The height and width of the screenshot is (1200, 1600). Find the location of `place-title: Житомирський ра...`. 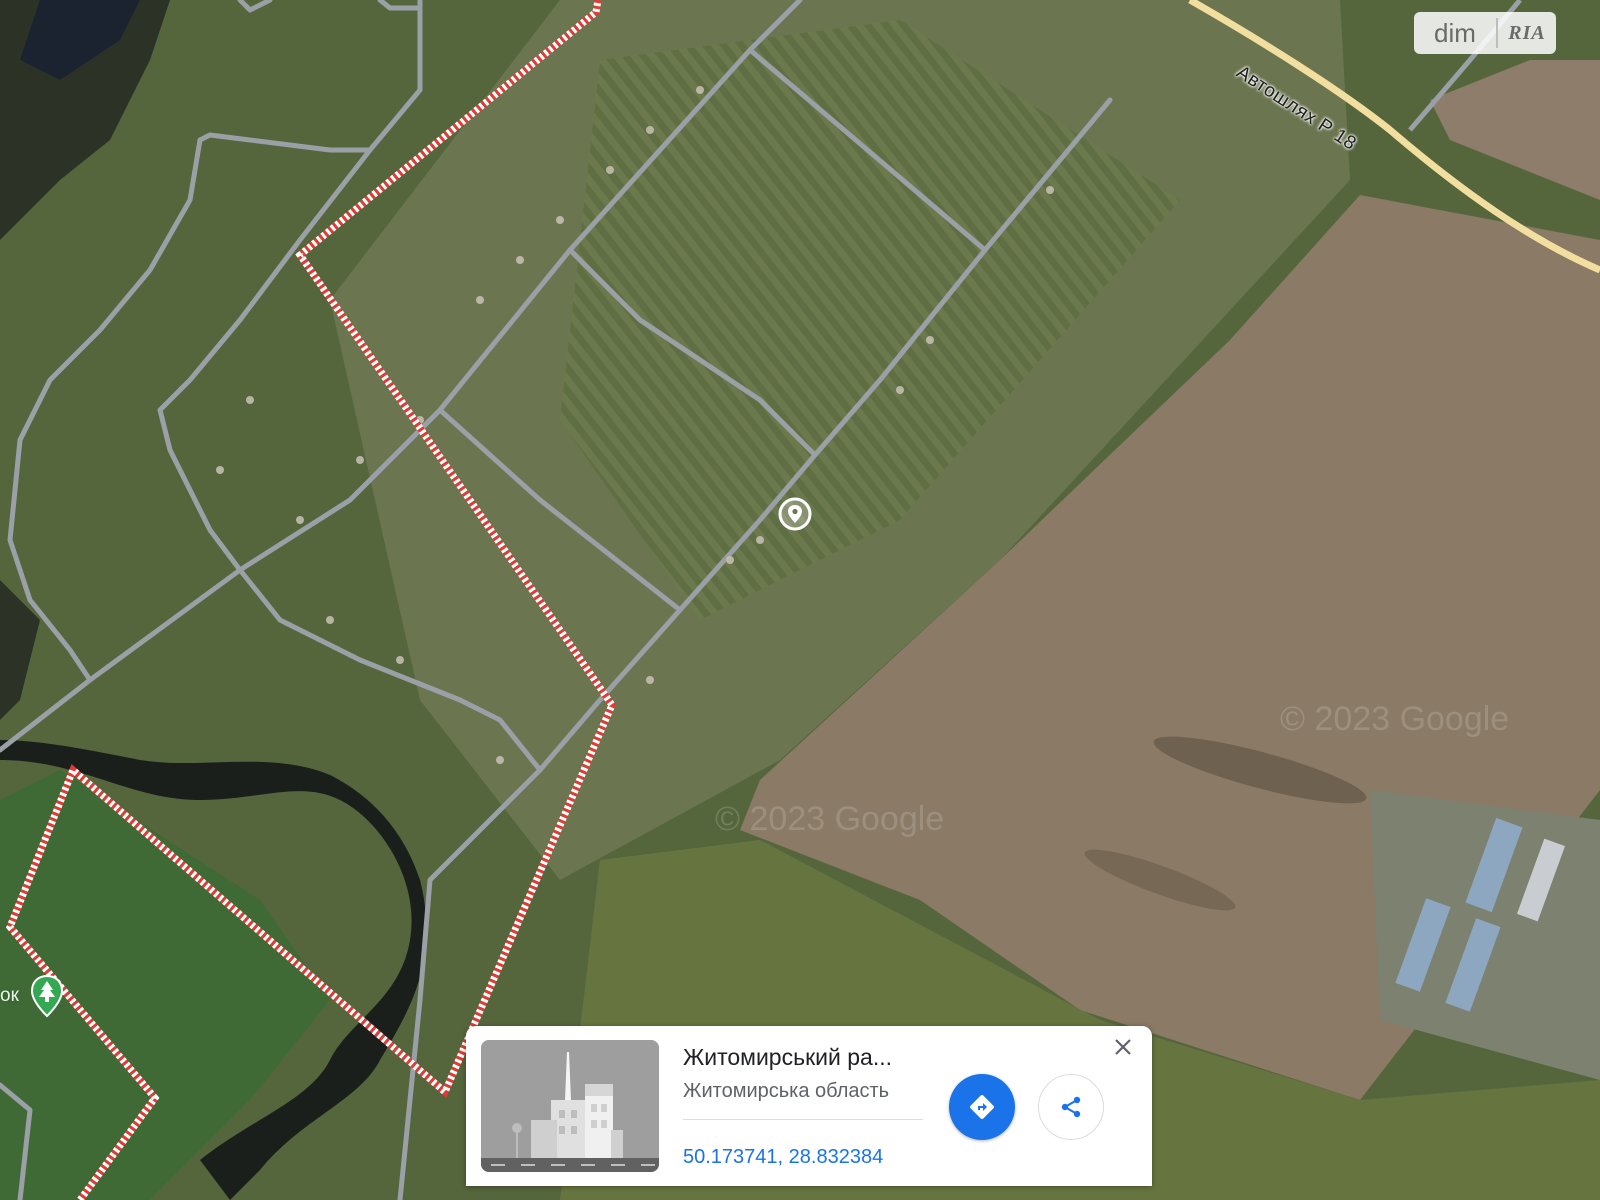

place-title: Житомирський ра... is located at coordinates (787, 1057).